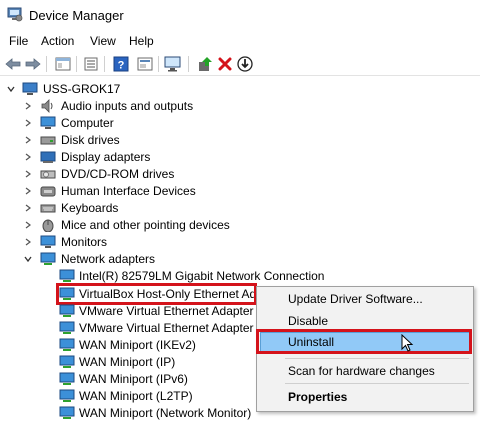 Image resolution: width=480 pixels, height=422 pixels. What do you see at coordinates (127, 106) in the screenshot?
I see `category-label: Audio inputs and outputs` at bounding box center [127, 106].